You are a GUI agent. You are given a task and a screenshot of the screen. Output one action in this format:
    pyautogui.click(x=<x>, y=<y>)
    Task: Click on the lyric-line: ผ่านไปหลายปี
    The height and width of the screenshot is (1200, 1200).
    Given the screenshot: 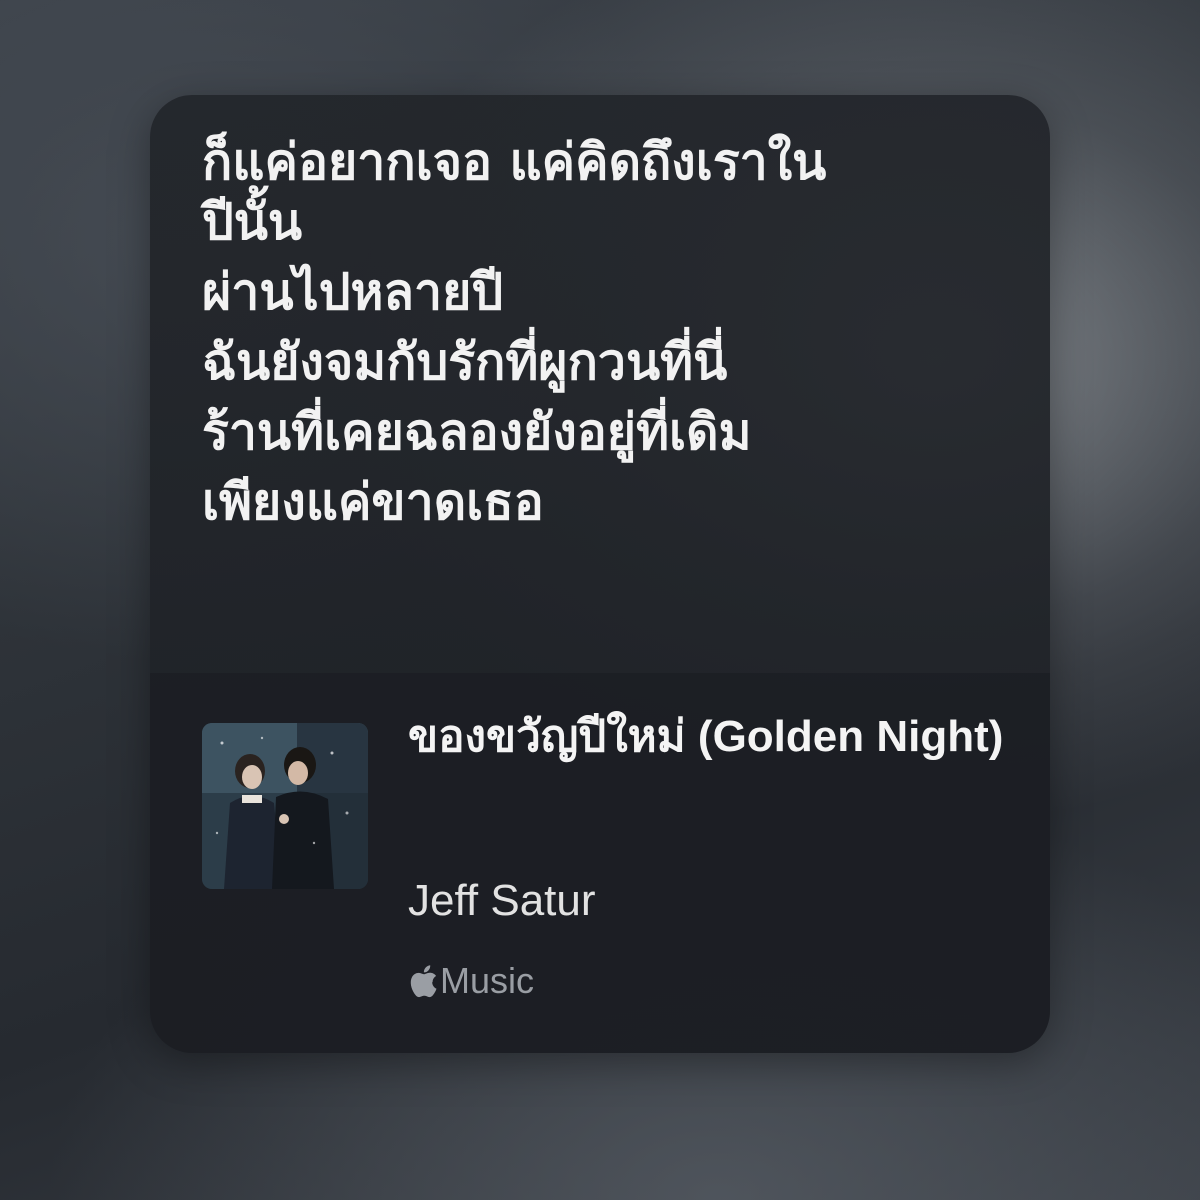 What is the action you would take?
    pyautogui.click(x=353, y=292)
    